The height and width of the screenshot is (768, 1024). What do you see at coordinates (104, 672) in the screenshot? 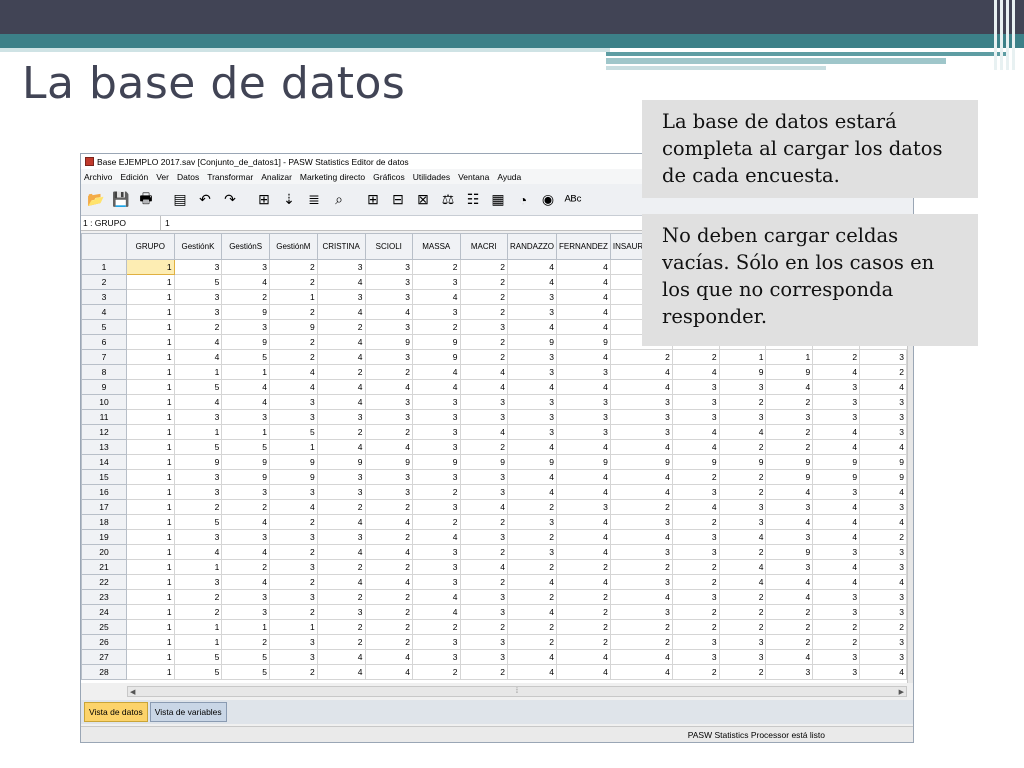
I see `row-number: 28` at bounding box center [104, 672].